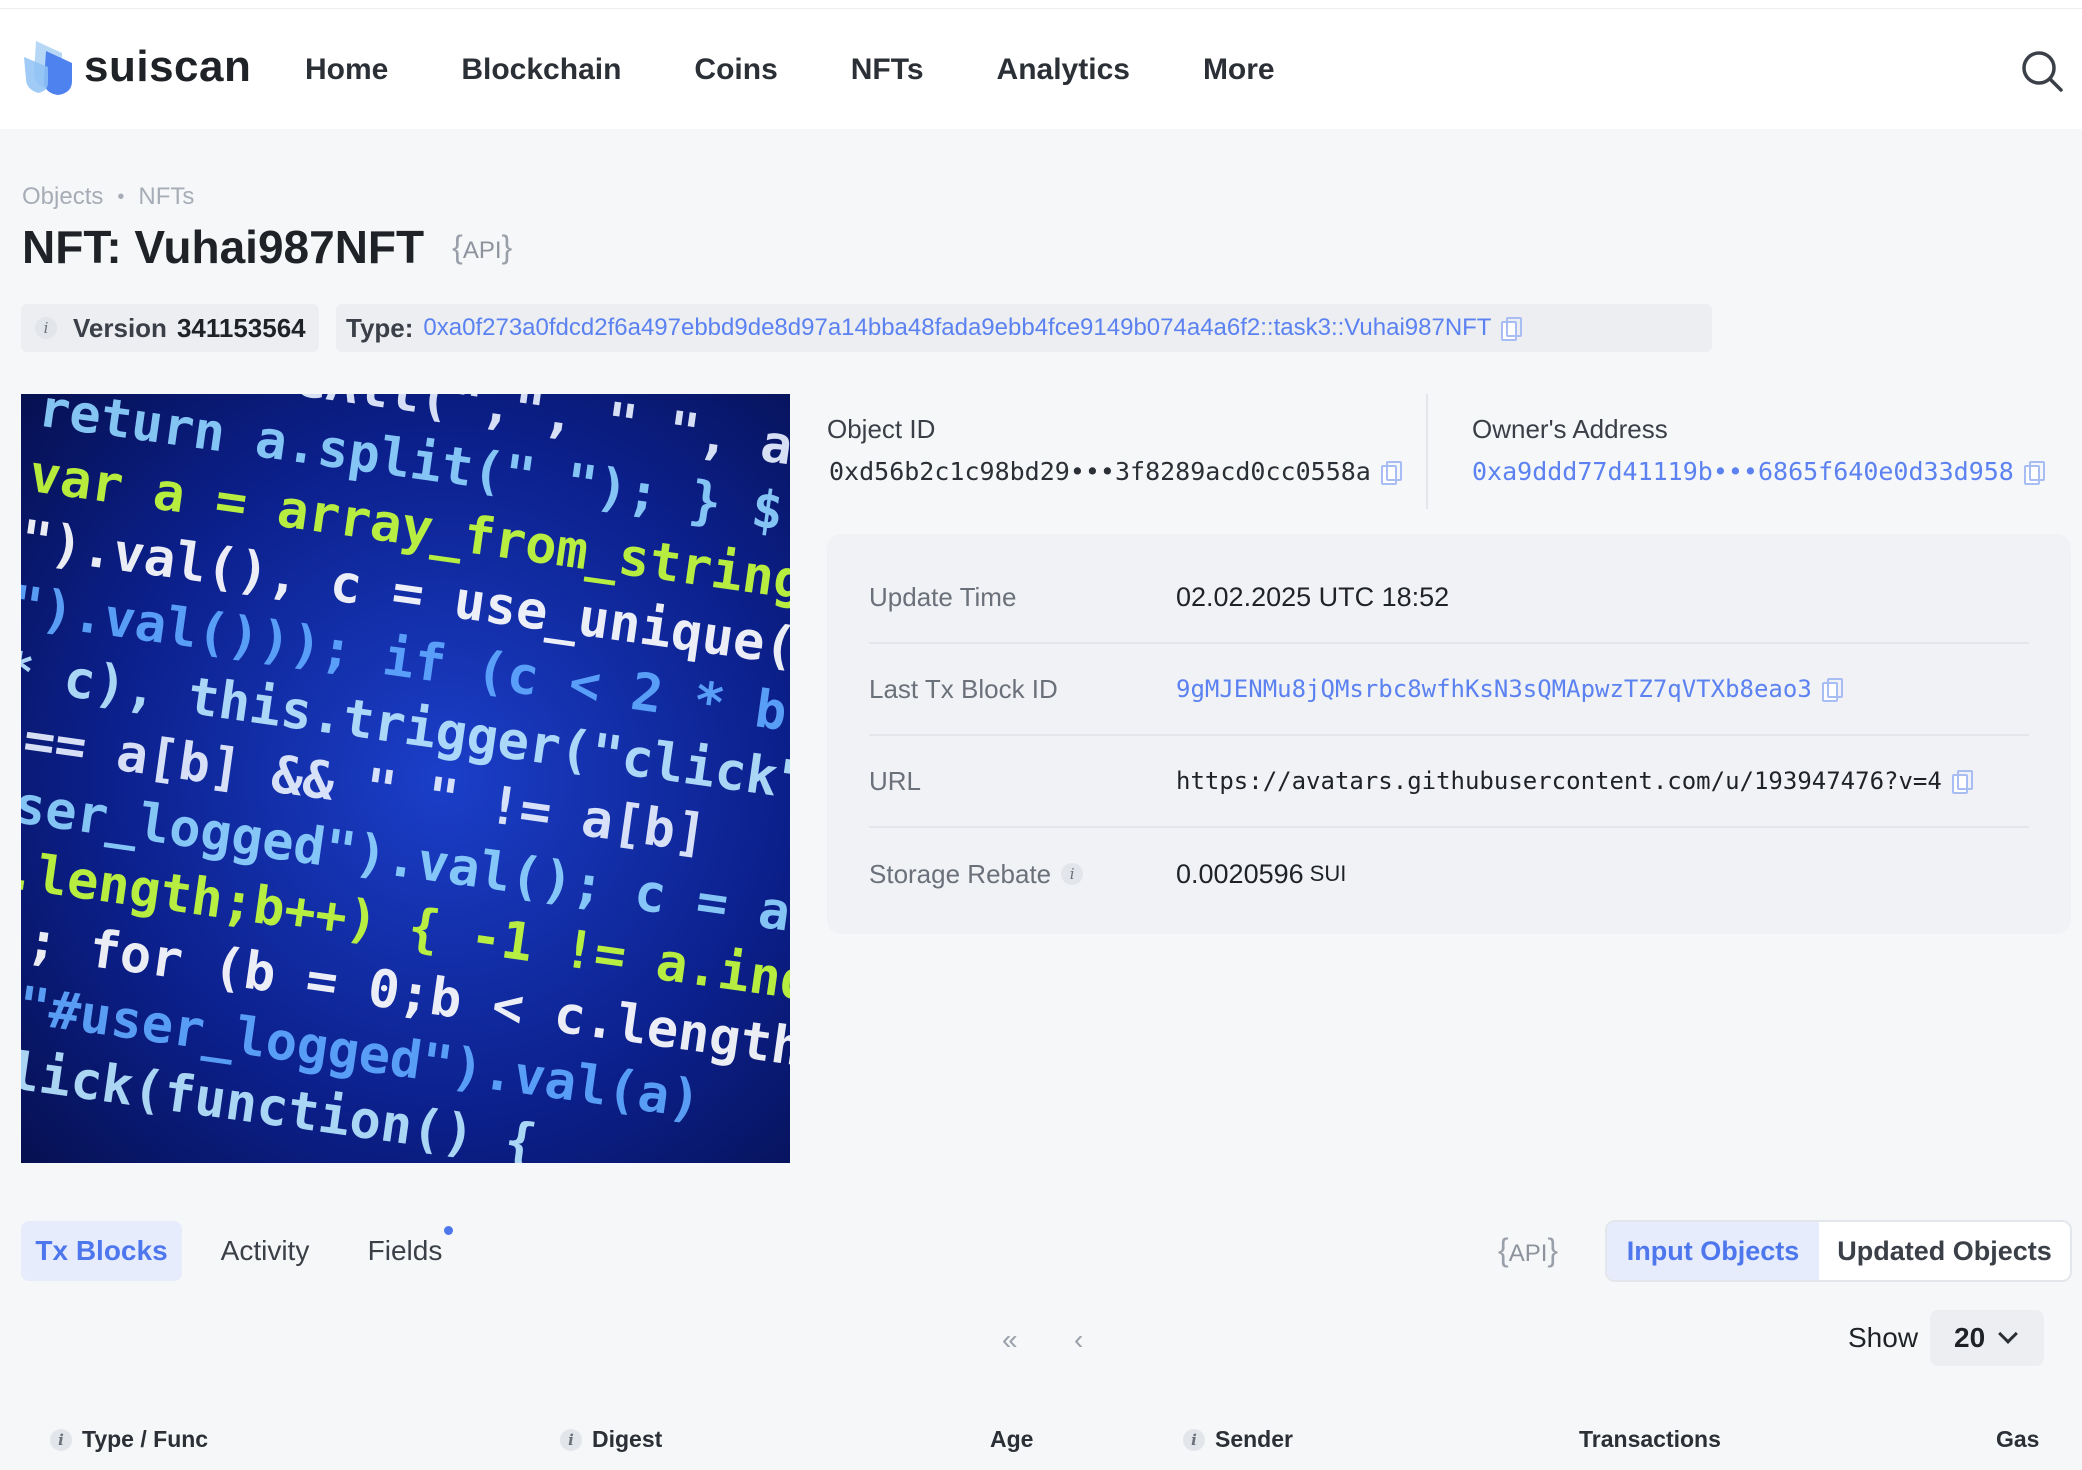 The width and height of the screenshot is (2082, 1470). What do you see at coordinates (265, 1251) in the screenshot?
I see `tab-activity: Activity` at bounding box center [265, 1251].